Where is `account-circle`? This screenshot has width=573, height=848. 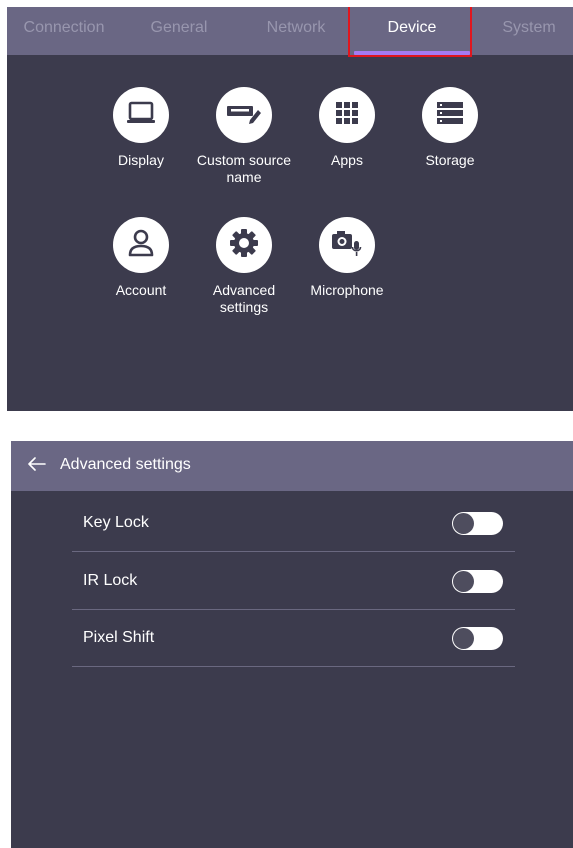 account-circle is located at coordinates (141, 245).